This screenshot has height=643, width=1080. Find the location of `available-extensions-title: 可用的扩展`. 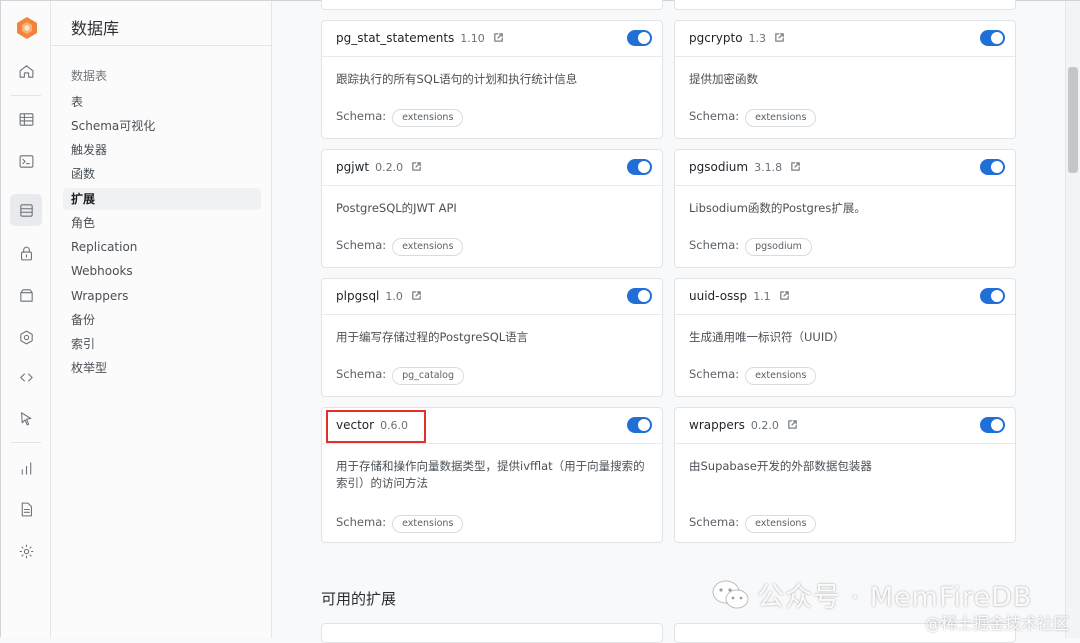

available-extensions-title: 可用的扩展 is located at coordinates (359, 599).